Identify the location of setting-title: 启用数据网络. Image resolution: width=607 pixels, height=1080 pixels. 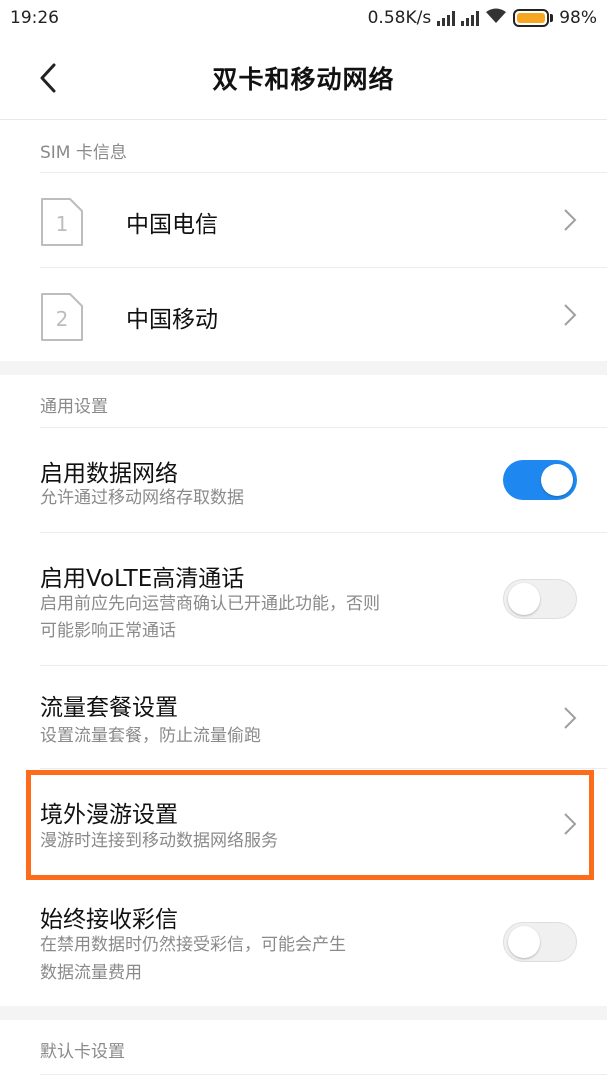
(109, 474).